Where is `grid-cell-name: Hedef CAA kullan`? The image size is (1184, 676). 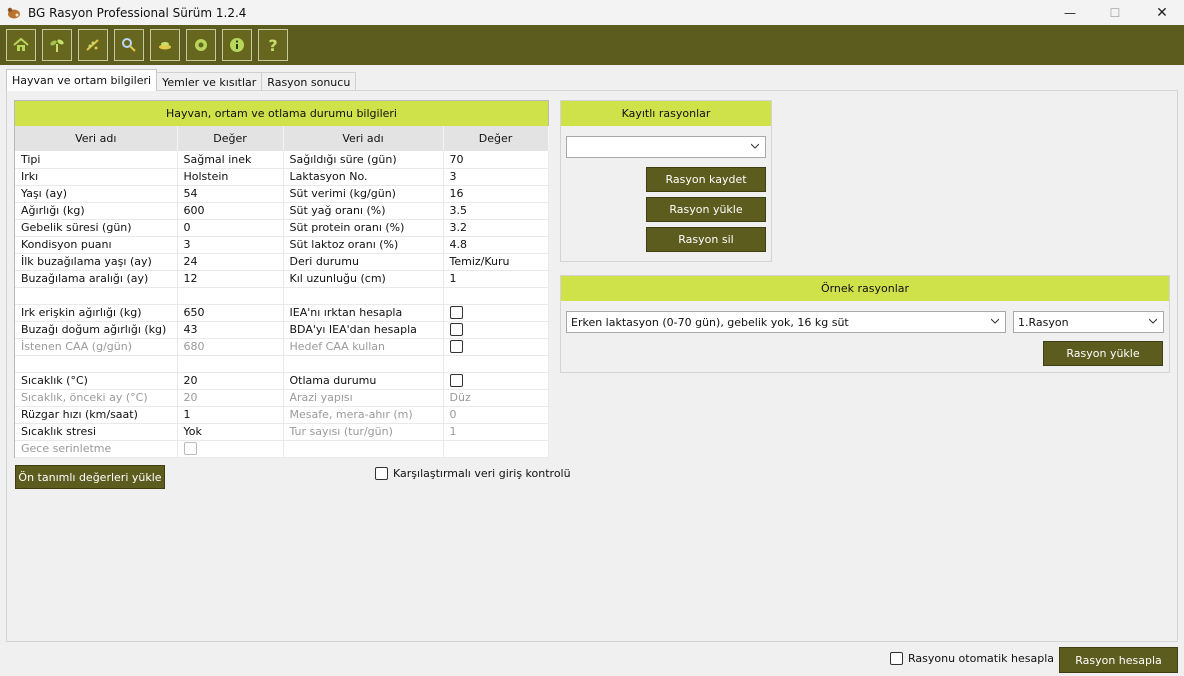
grid-cell-name: Hedef CAA kullan is located at coordinates (363, 347).